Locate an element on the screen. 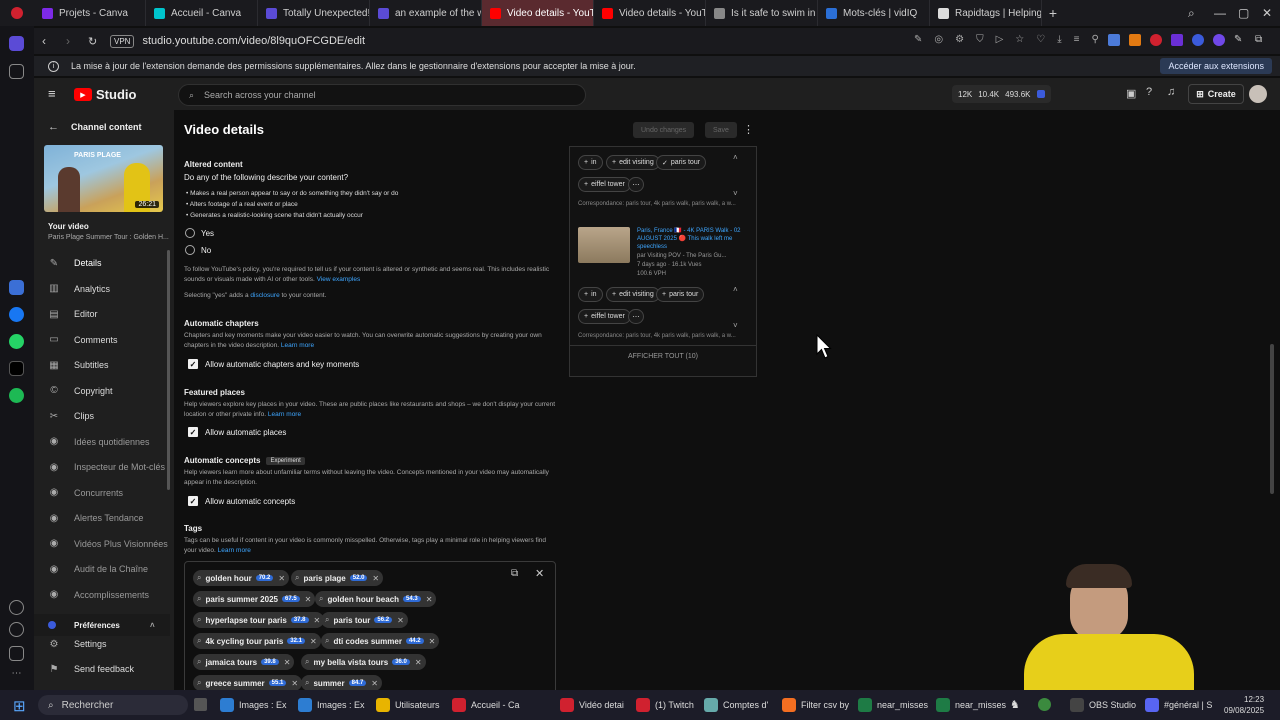  chip-more-2: ⋯ is located at coordinates (636, 316).